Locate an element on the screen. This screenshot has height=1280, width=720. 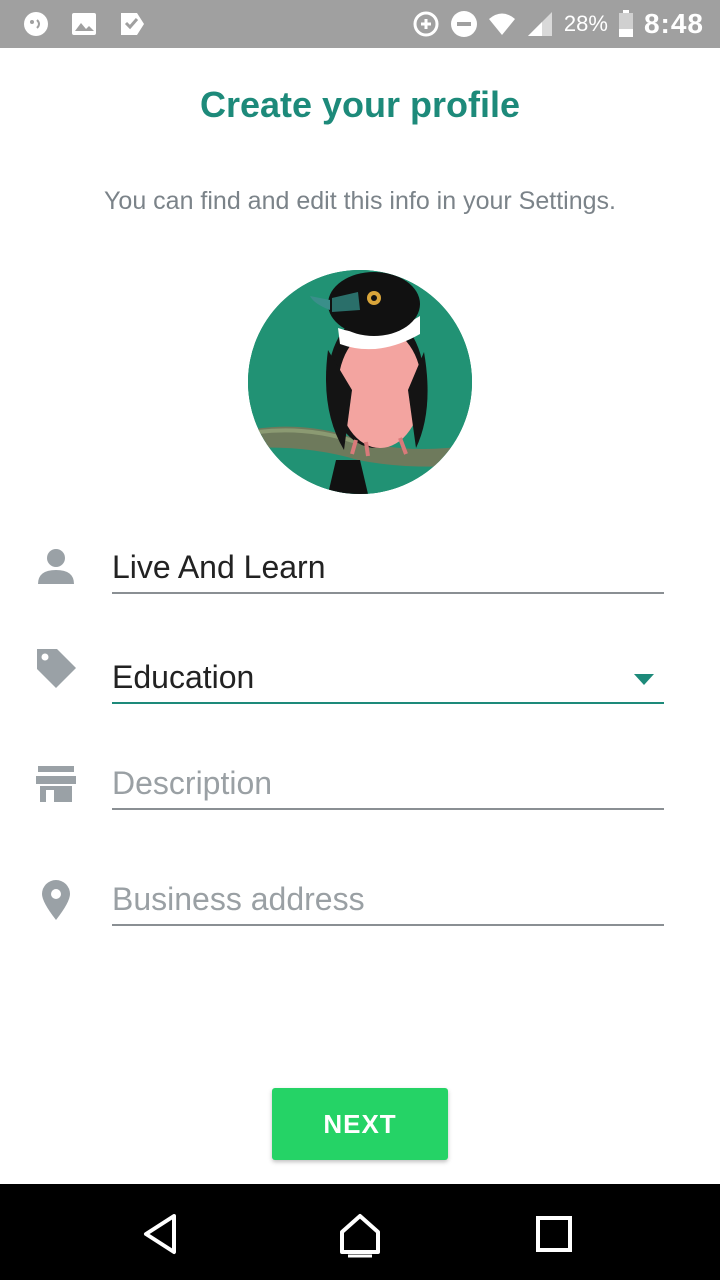
navigation-bar is located at coordinates (360, 1232).